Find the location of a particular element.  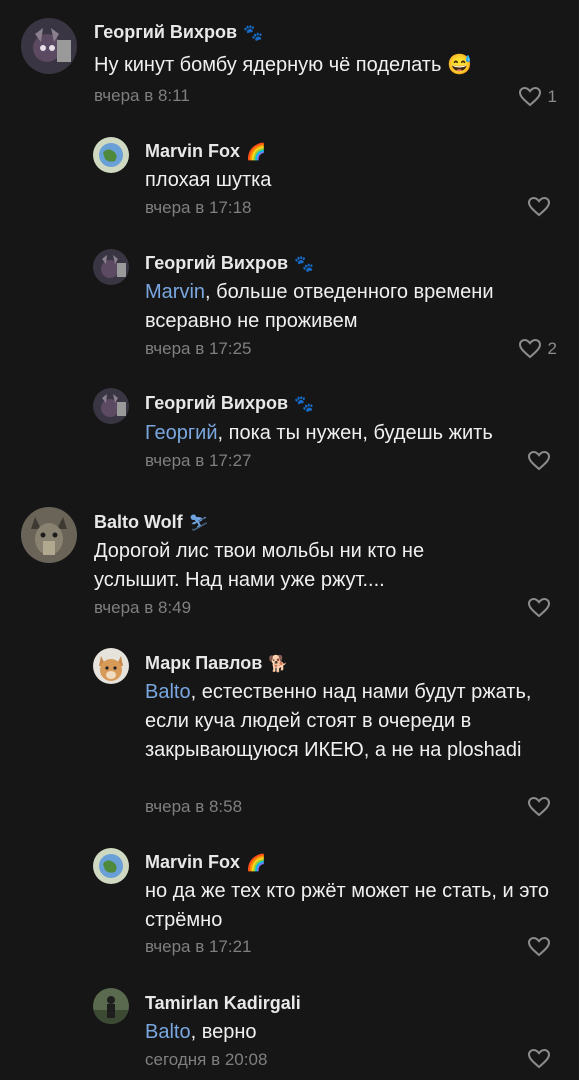

comment-time: вчера в 17:18 is located at coordinates (198, 207).